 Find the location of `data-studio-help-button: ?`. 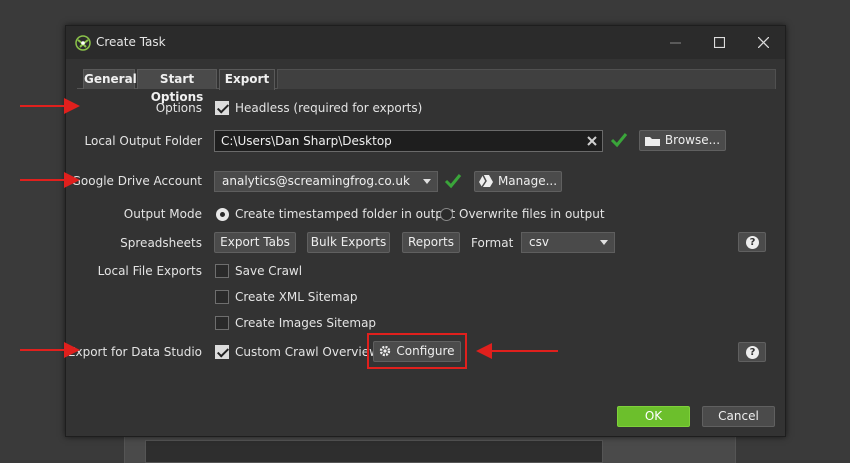

data-studio-help-button: ? is located at coordinates (752, 352).